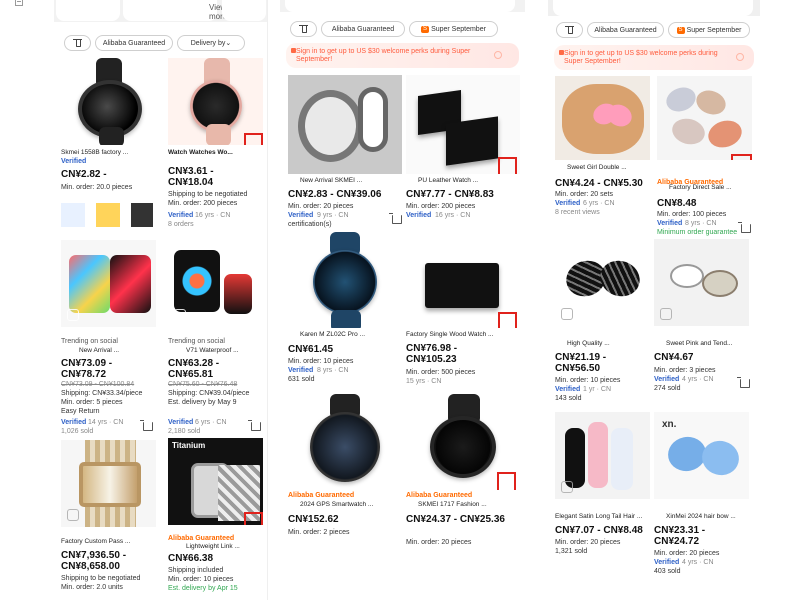  Describe the element at coordinates (202, 402) in the screenshot. I see `delivery-text: Est. delivery by May 9` at that location.